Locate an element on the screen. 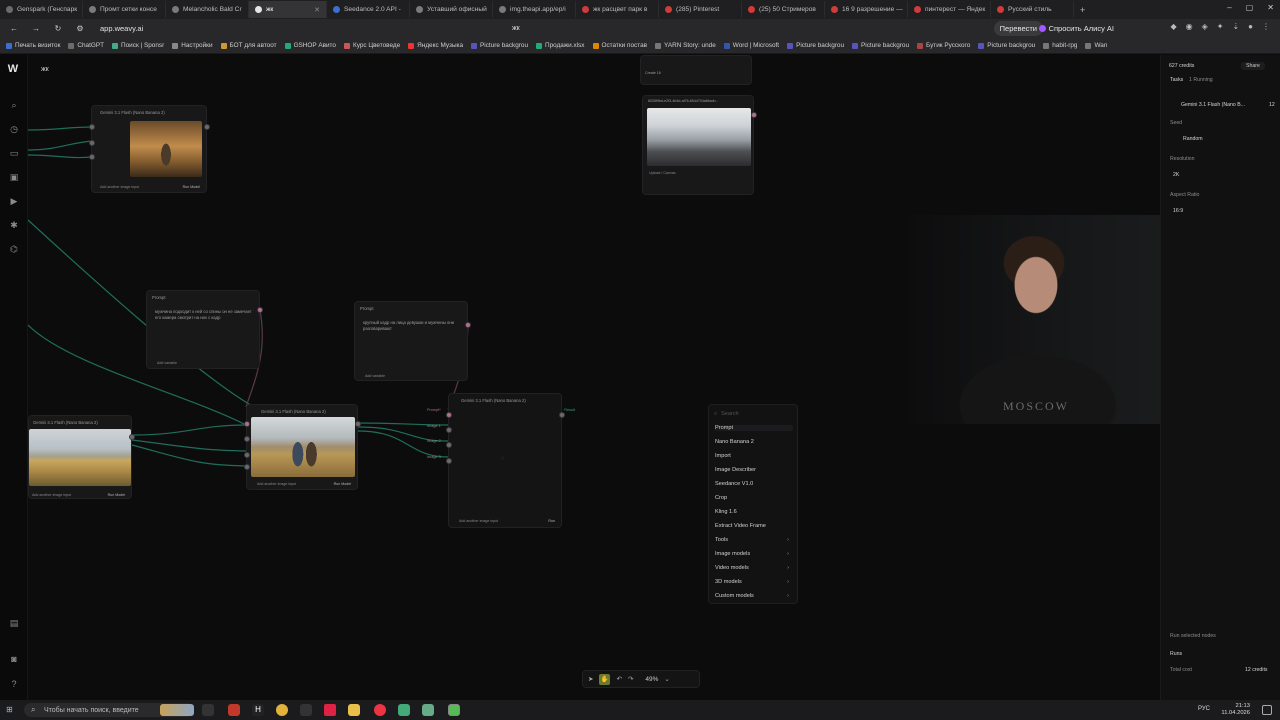 The height and width of the screenshot is (720, 1280). browser-tab: жк ✕ is located at coordinates (288, 9).